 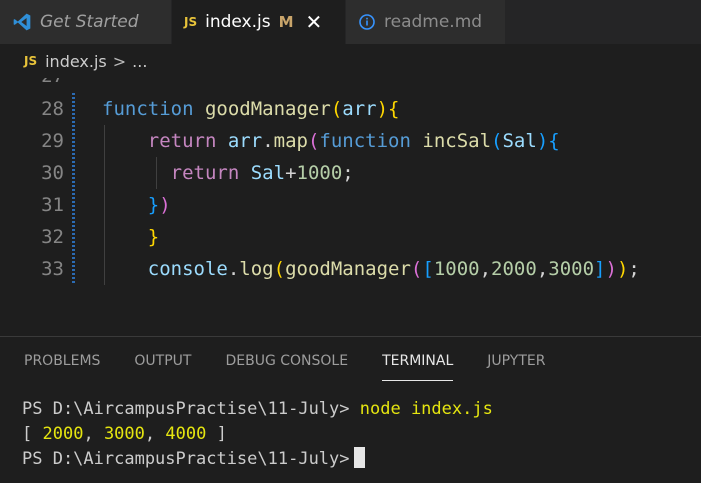 I want to click on tab-index-js: JS index.js M ✕, so click(x=259, y=22).